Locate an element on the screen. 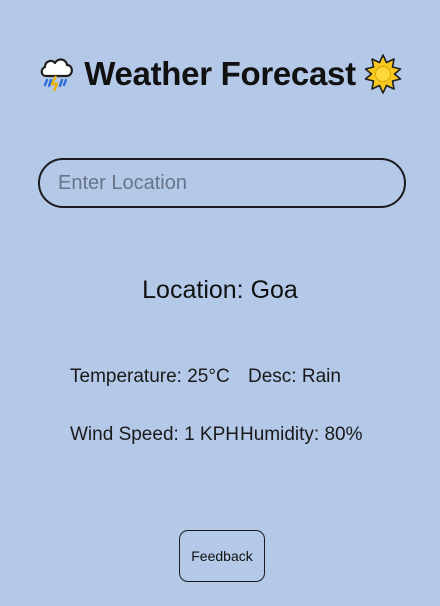 The width and height of the screenshot is (440, 606). sun-icon is located at coordinates (383, 74).